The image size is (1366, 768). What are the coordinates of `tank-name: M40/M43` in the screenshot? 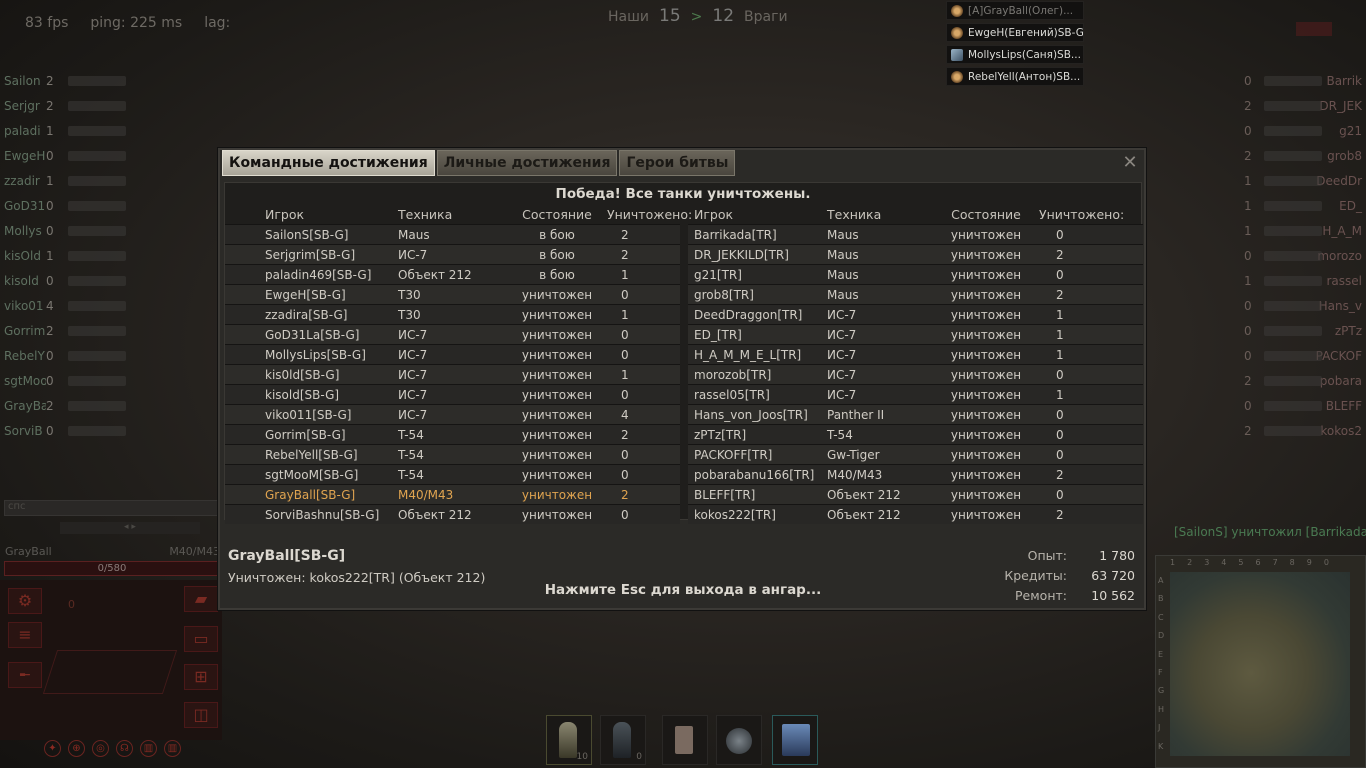 It's located at (194, 551).